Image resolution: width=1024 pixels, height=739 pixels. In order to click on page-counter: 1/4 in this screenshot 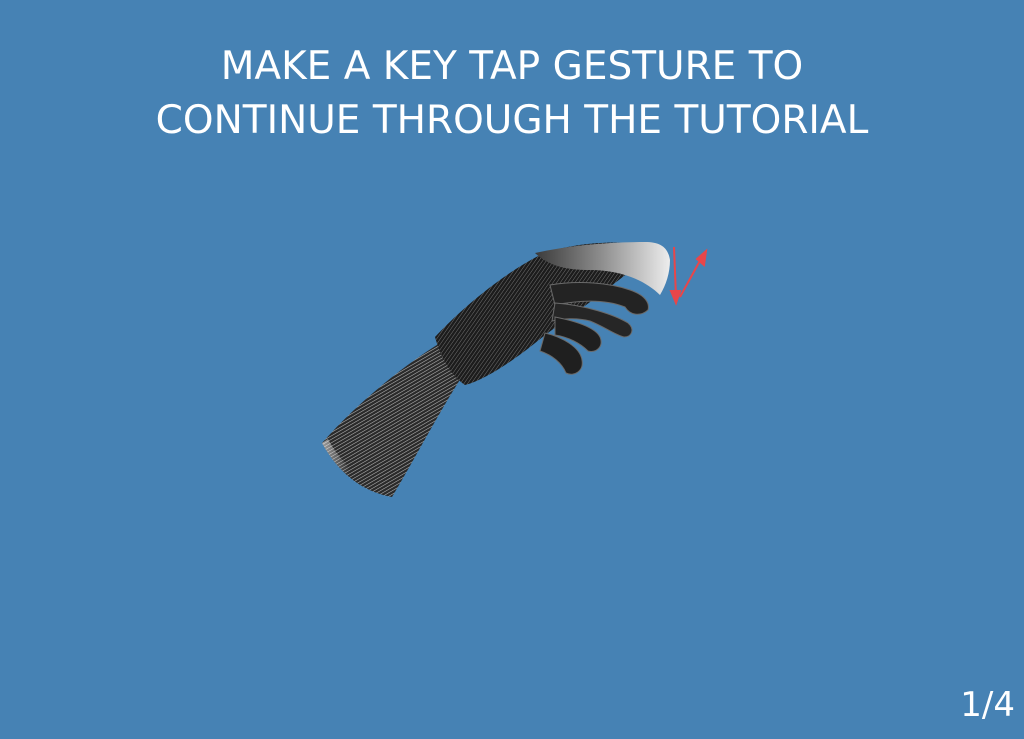, I will do `click(987, 705)`.